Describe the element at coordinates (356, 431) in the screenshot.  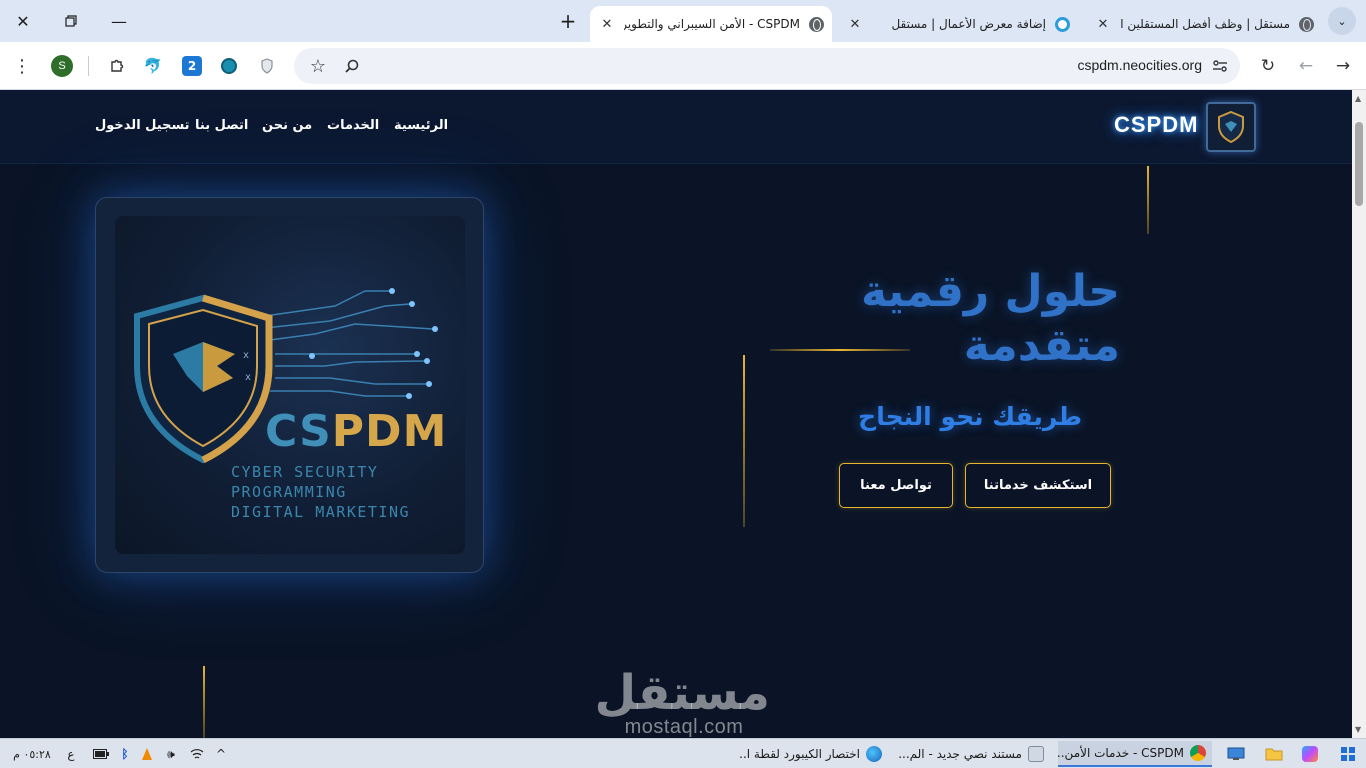
I see `image-brand-text: CSPDM` at that location.